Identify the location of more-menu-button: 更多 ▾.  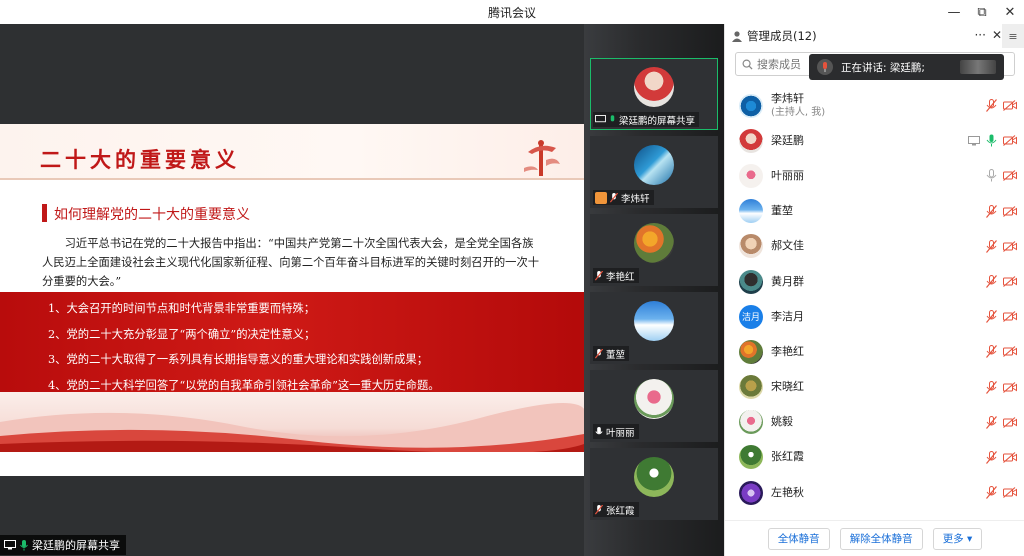
(957, 538).